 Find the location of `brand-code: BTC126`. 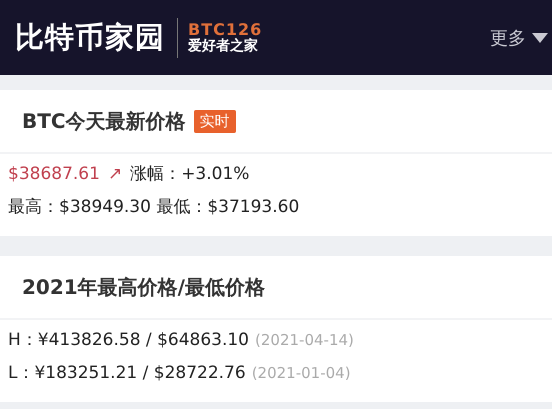

brand-code: BTC126 is located at coordinates (225, 30).